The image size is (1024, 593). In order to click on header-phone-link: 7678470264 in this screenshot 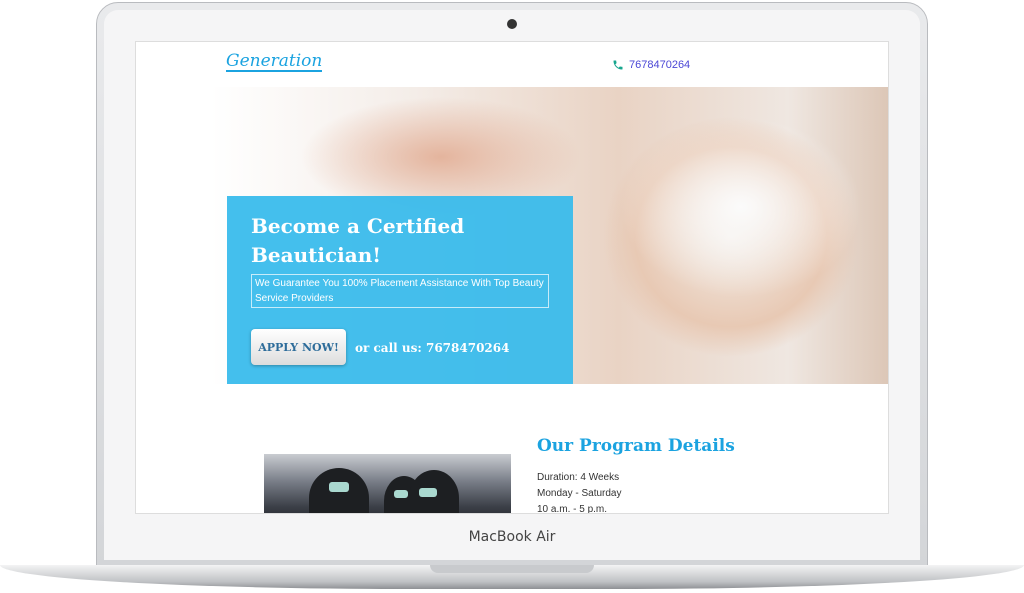, I will do `click(651, 65)`.